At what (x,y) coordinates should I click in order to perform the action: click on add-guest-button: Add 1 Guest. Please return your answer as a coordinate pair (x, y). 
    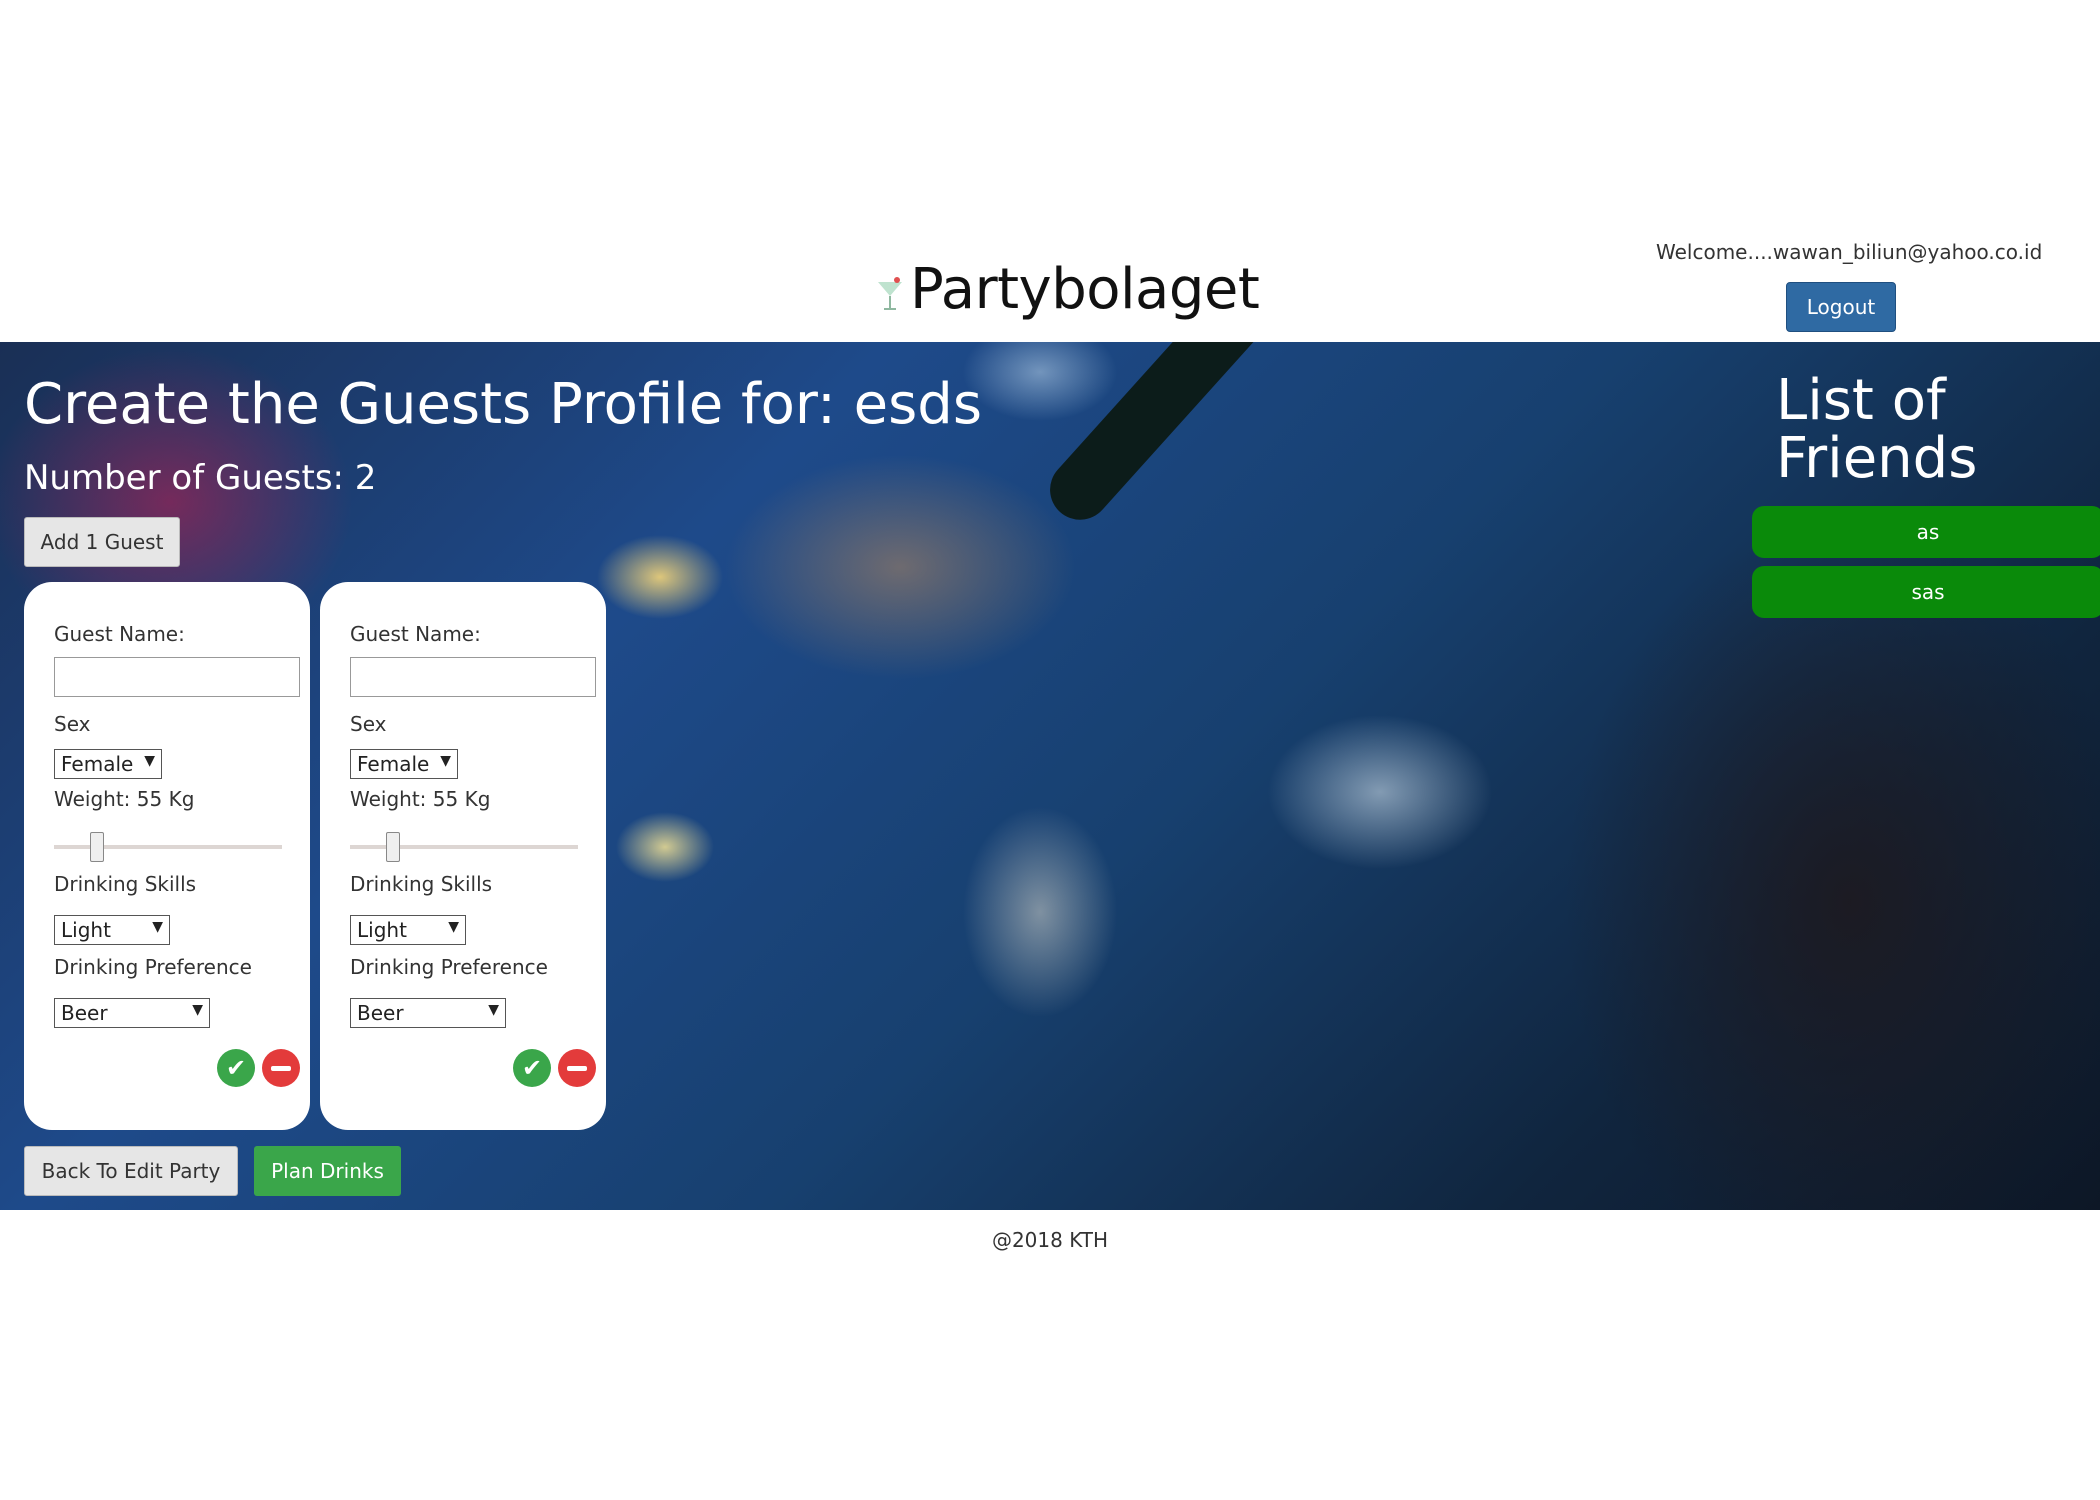
    Looking at the image, I should click on (102, 542).